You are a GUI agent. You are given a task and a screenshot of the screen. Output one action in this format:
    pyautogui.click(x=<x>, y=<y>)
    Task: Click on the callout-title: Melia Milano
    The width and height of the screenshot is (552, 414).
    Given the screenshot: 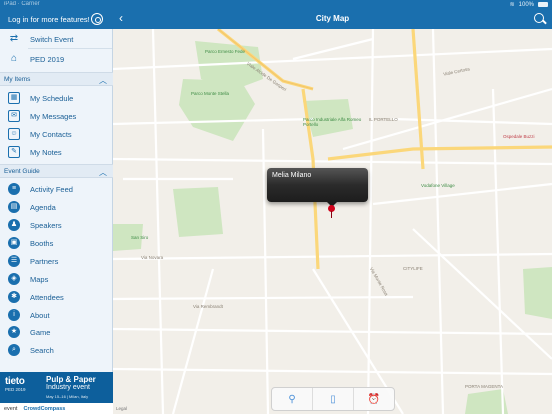 What is the action you would take?
    pyautogui.click(x=292, y=175)
    